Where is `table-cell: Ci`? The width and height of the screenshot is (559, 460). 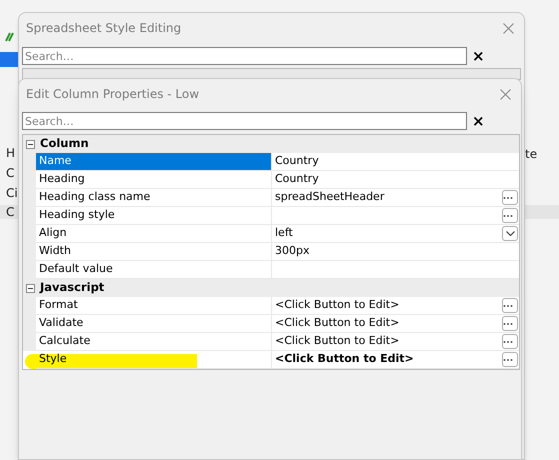
table-cell: Ci is located at coordinates (12, 193).